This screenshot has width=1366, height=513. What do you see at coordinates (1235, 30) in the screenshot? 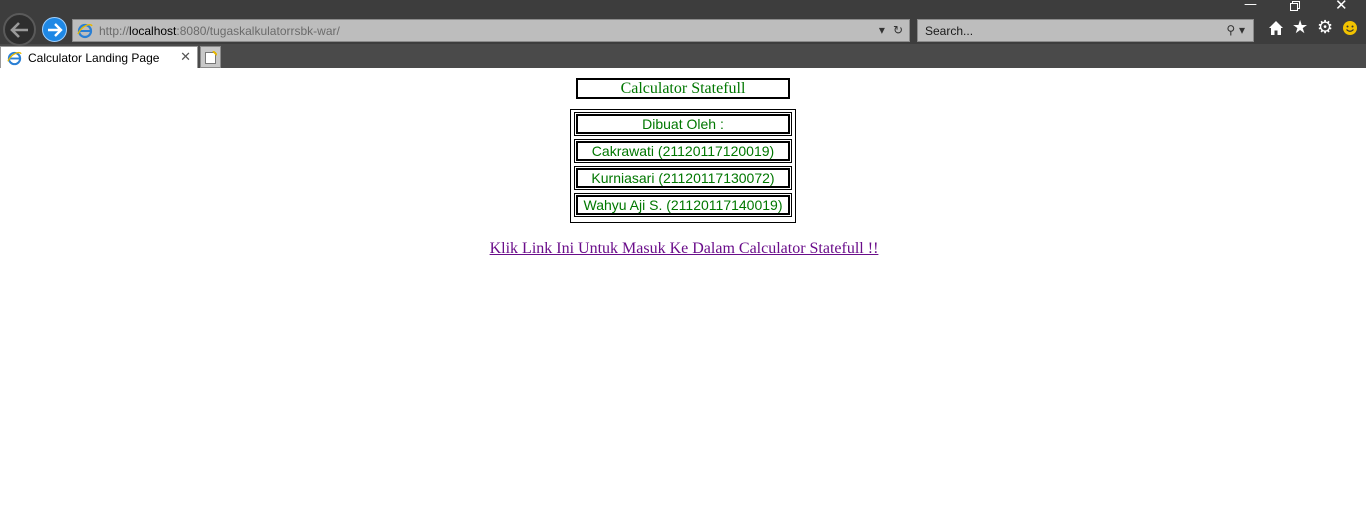
I see `search-icon: ⚲ ▾` at bounding box center [1235, 30].